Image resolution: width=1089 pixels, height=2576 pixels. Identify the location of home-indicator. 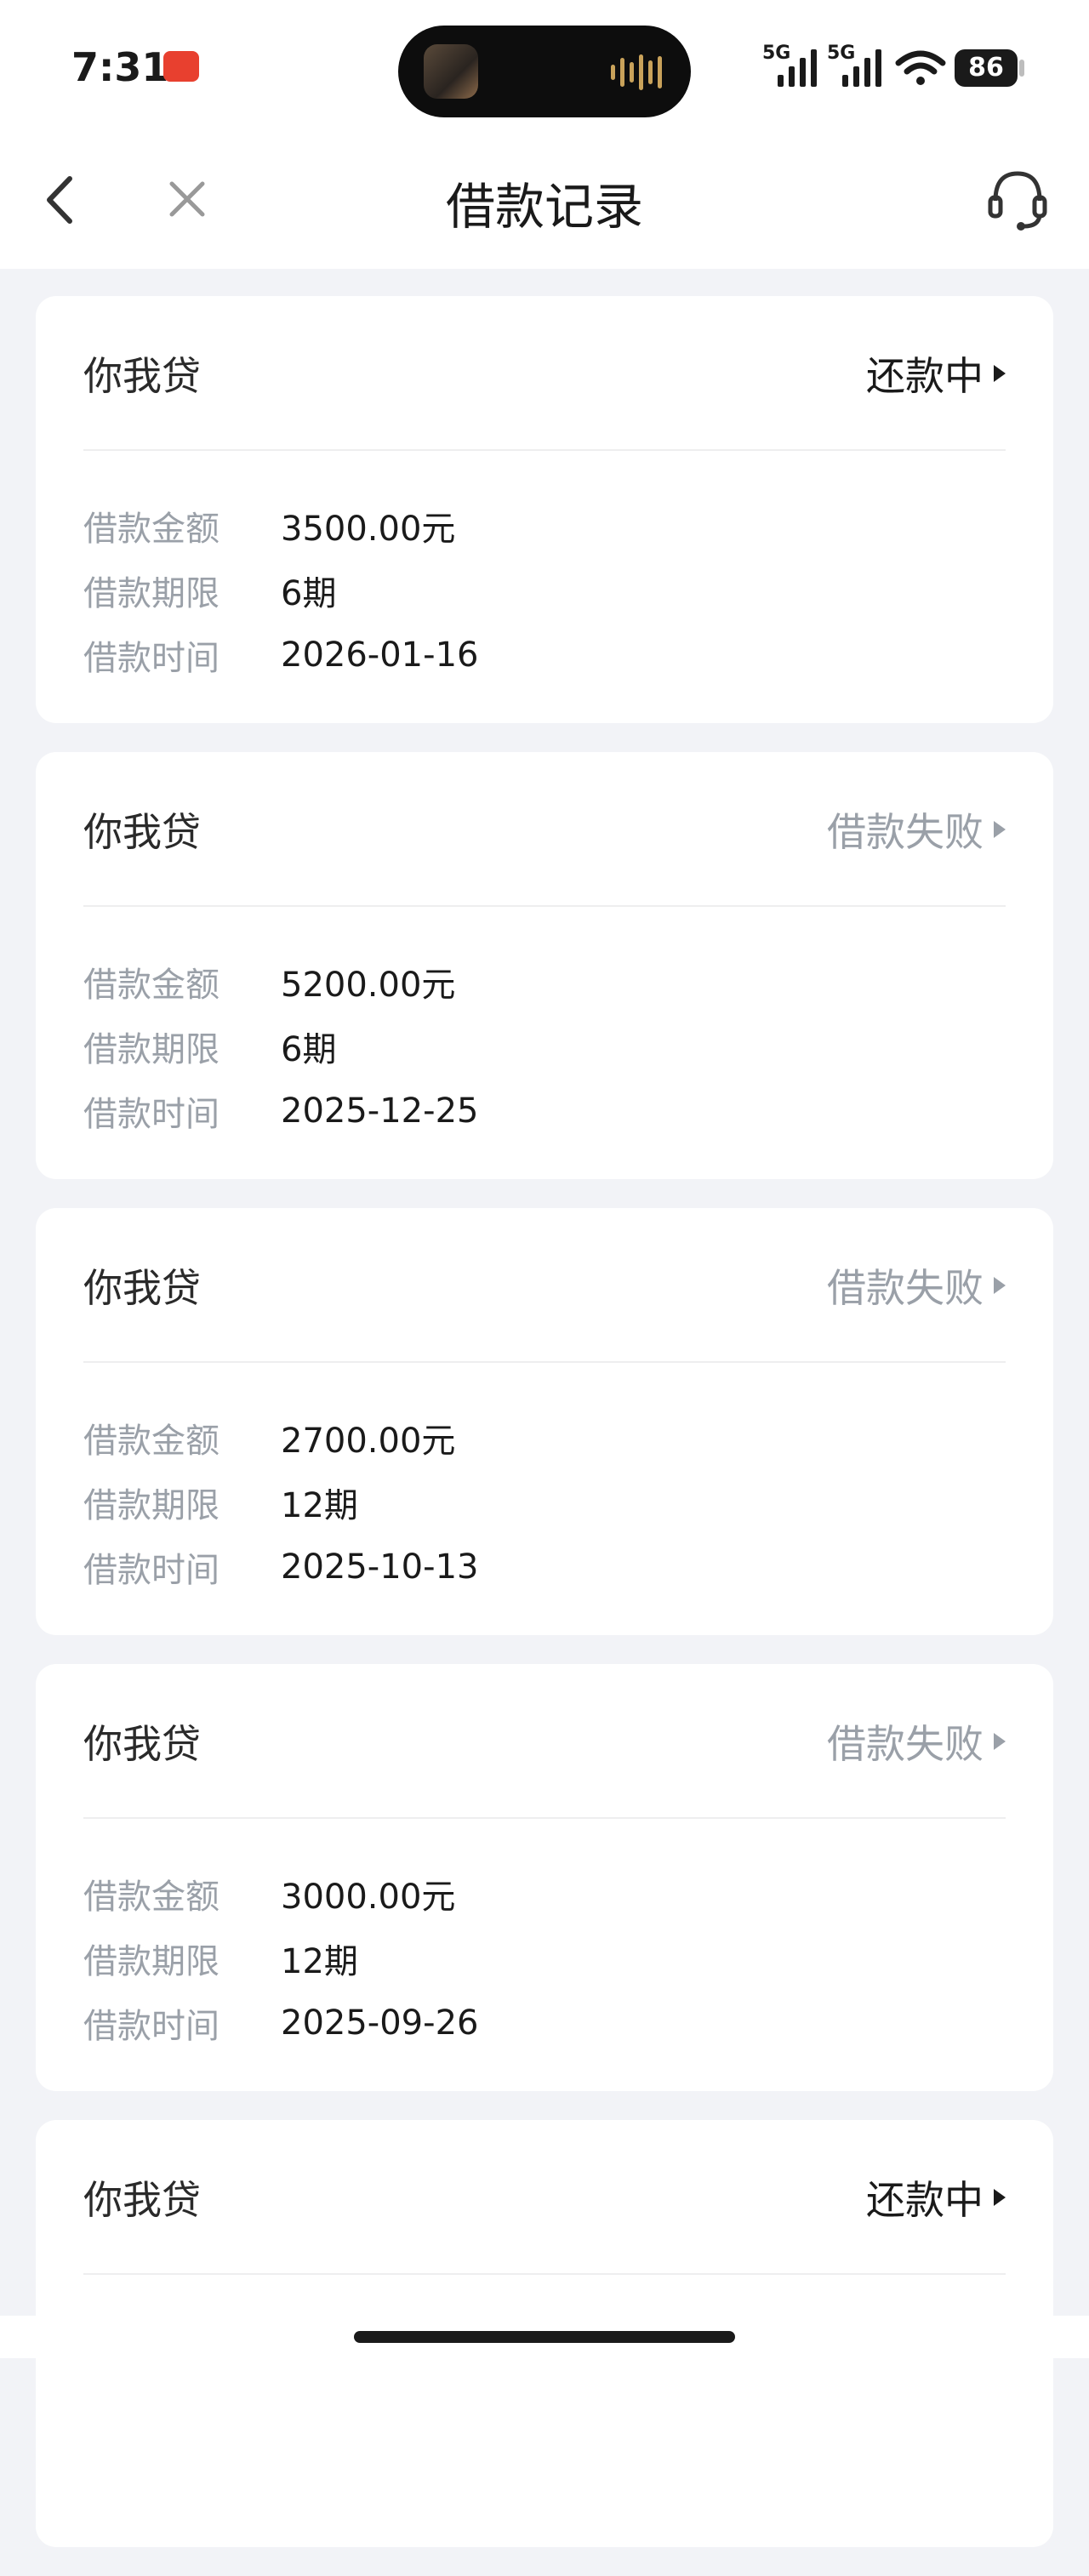
(544, 2337).